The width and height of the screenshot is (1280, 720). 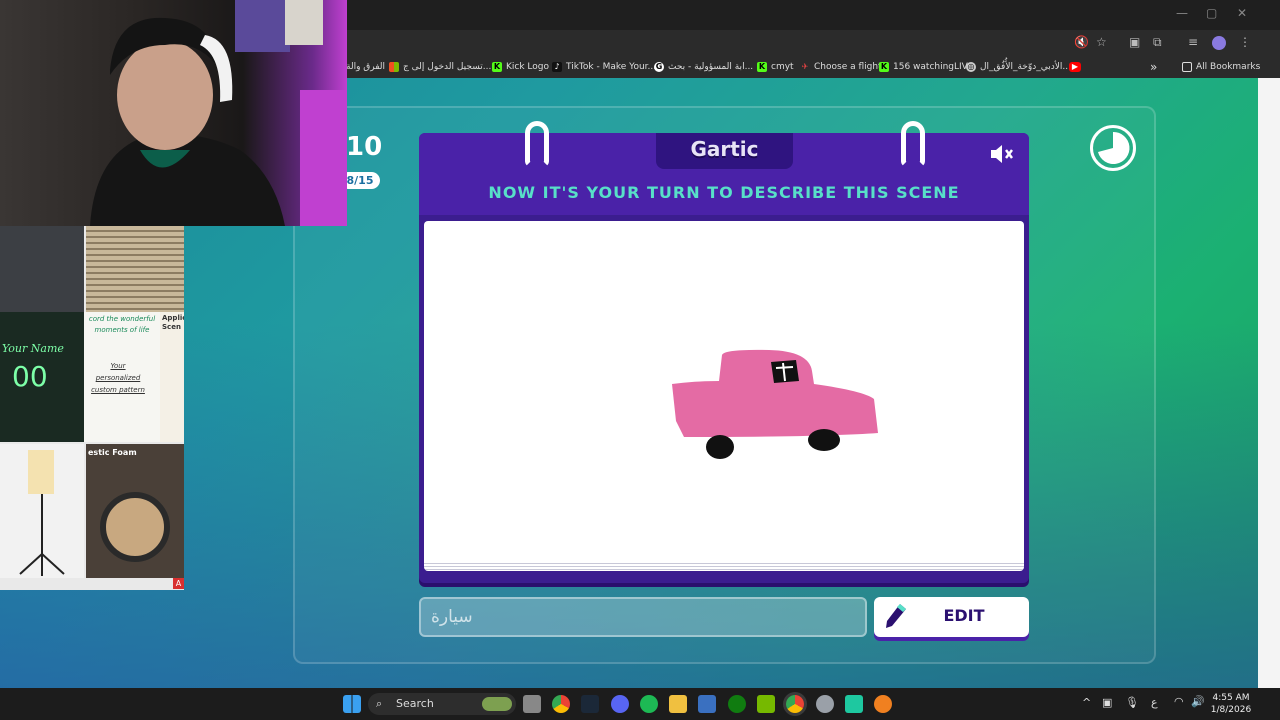 I want to click on volume-icon: 🔊, so click(x=1198, y=701).